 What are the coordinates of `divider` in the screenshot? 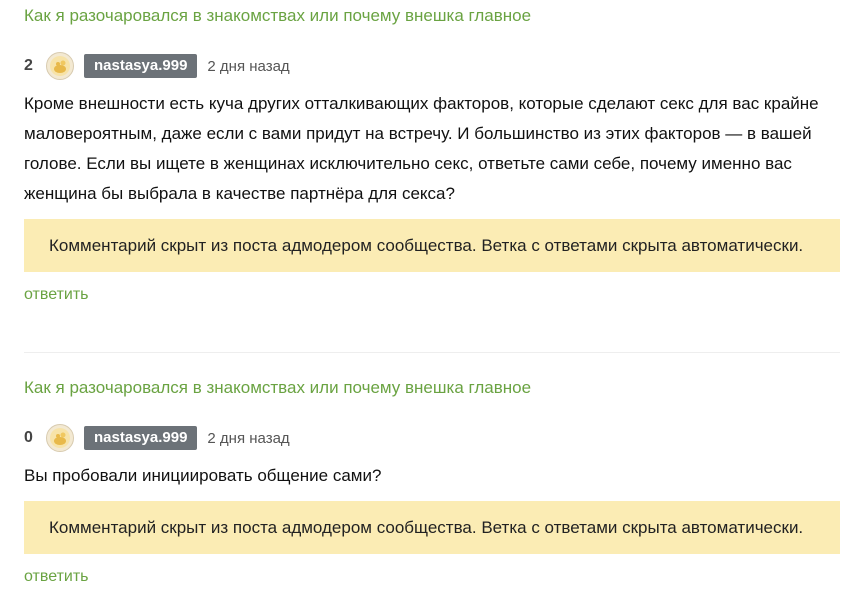 It's located at (432, 352).